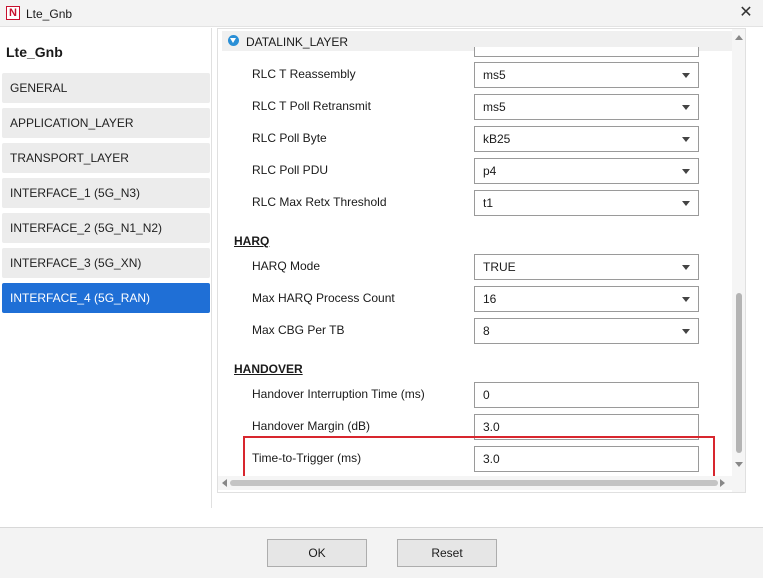 This screenshot has width=763, height=578. Describe the element at coordinates (381, 13) in the screenshot. I see `title-bar: N Lte_Gnb ✕` at that location.